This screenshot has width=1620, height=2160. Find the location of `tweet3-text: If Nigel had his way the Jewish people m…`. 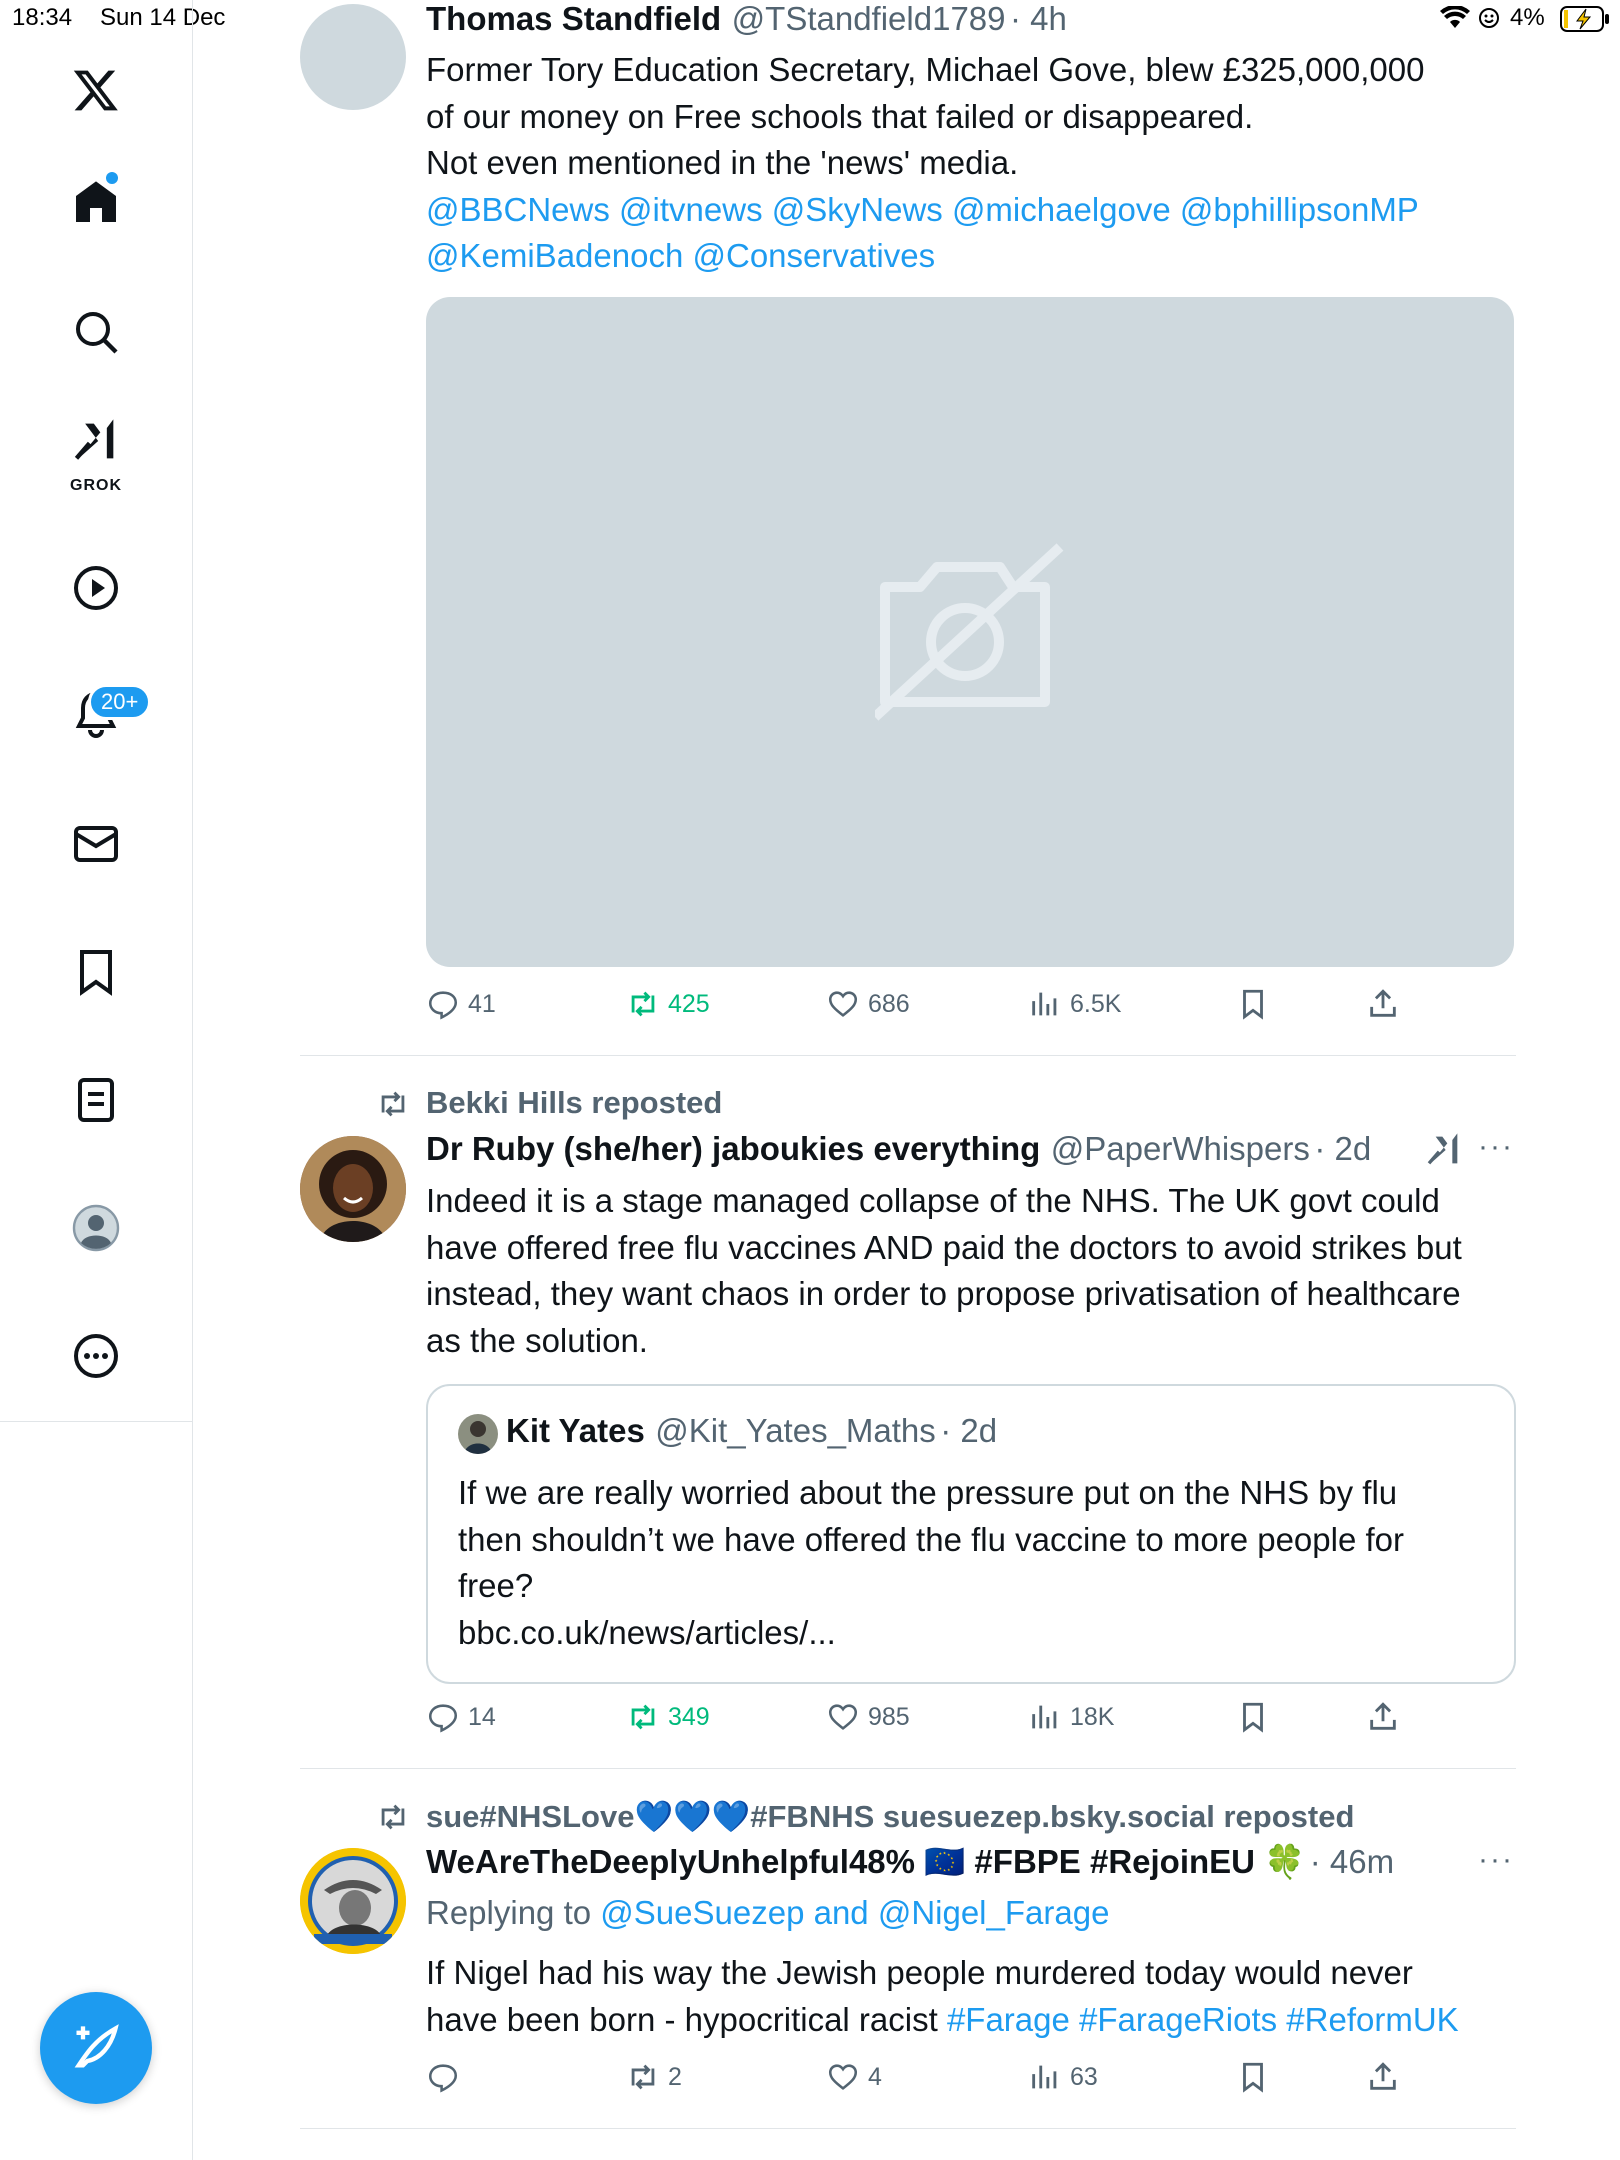

tweet3-text: If Nigel had his way the Jewish people m… is located at coordinates (971, 1996).